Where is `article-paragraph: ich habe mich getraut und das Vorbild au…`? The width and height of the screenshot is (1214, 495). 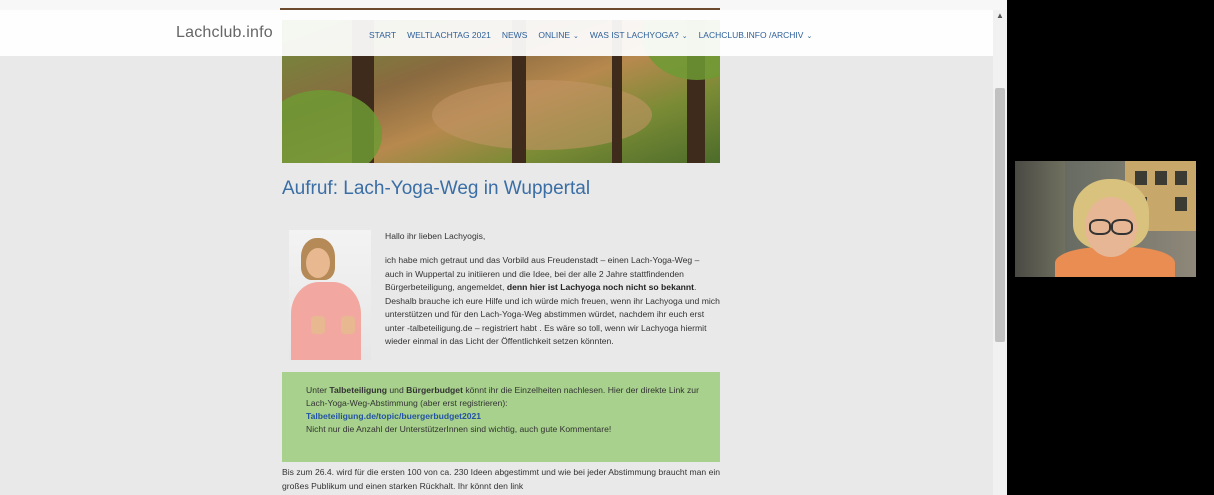
article-paragraph: ich habe mich getraut und das Vorbild au… is located at coordinates (552, 300).